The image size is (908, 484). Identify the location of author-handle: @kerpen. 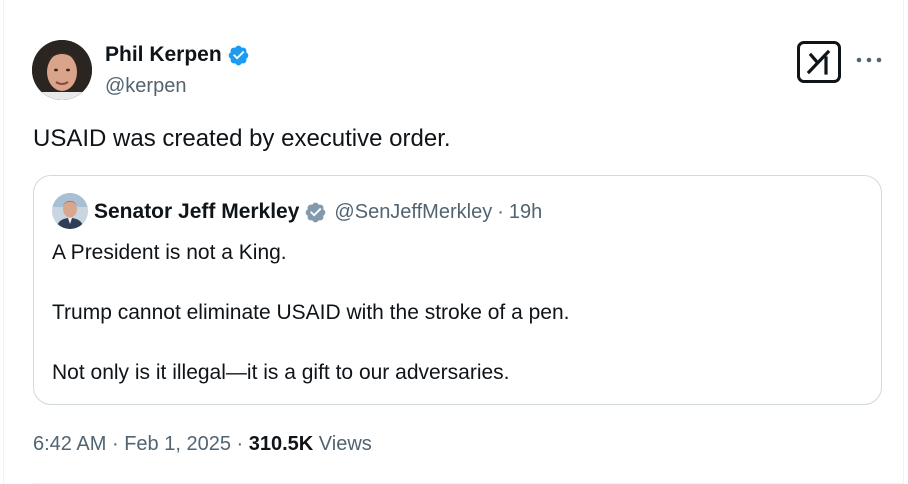
(145, 86).